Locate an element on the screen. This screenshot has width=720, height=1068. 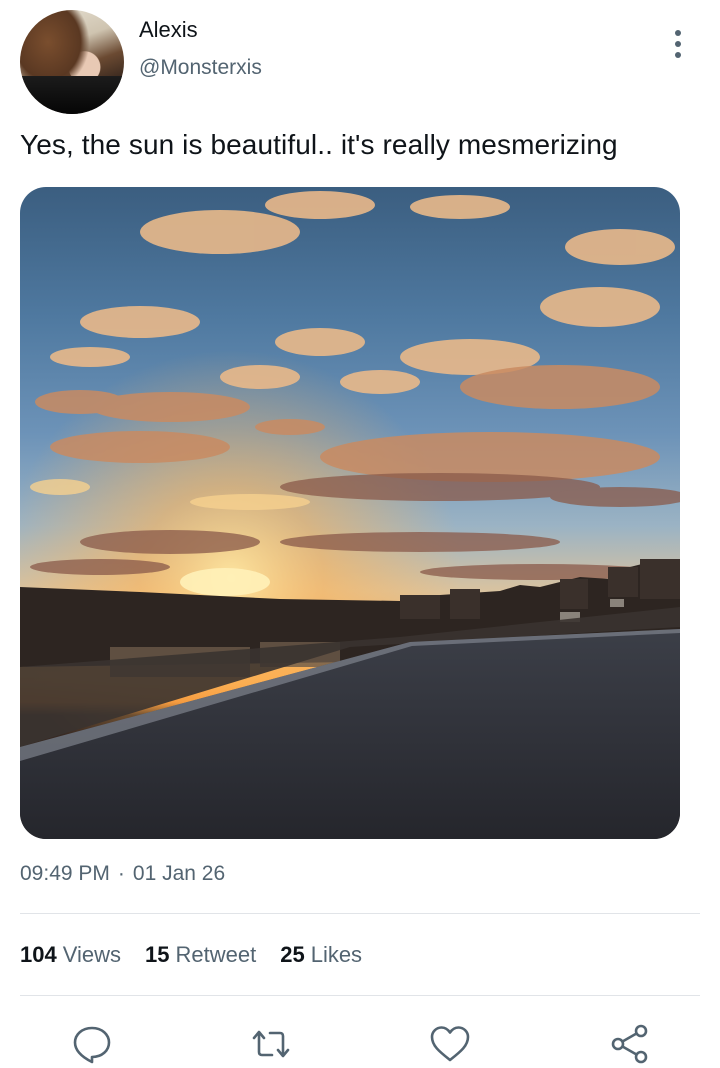
tweet-date: 01 Jan 26 is located at coordinates (179, 873).